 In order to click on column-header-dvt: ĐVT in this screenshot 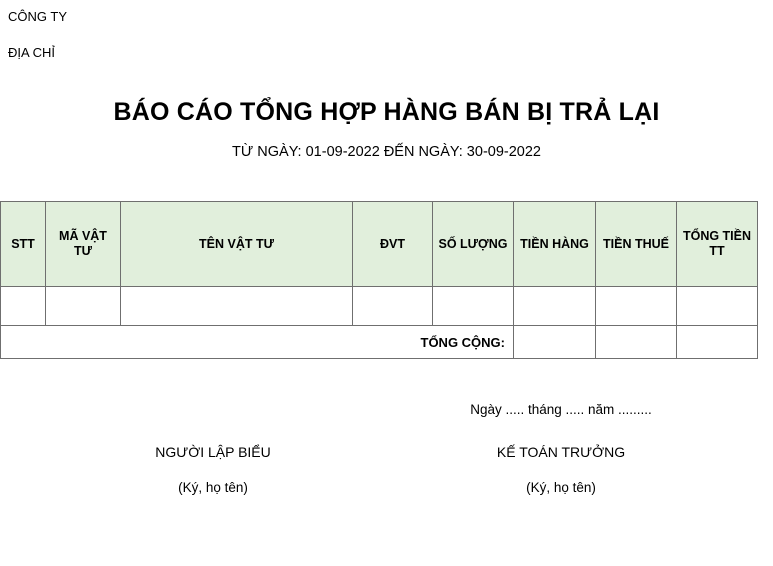, I will do `click(392, 244)`.